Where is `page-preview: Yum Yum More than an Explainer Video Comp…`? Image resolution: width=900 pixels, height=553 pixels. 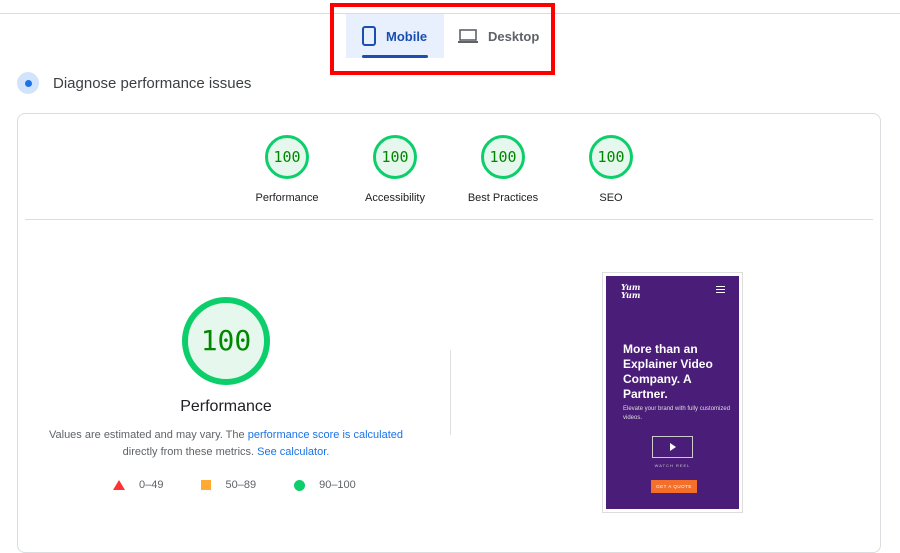
page-preview: Yum Yum More than an Explainer Video Comp… is located at coordinates (672, 392).